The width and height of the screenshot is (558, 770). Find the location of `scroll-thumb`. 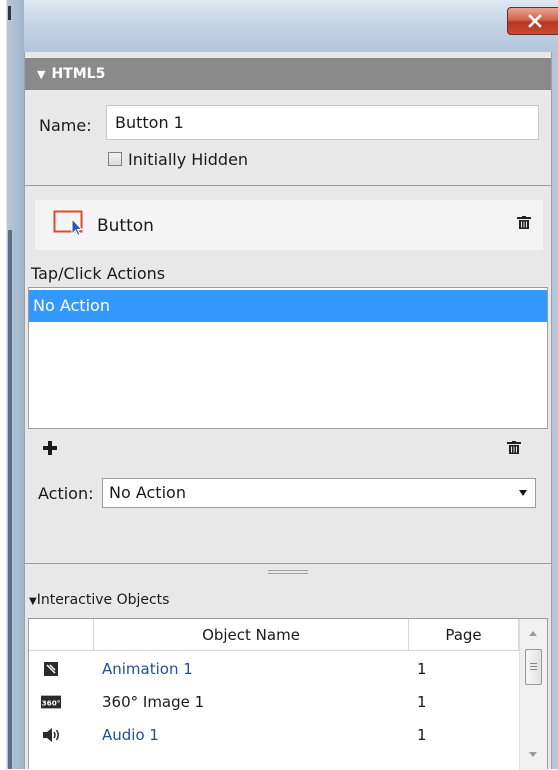

scroll-thumb is located at coordinates (533, 667).